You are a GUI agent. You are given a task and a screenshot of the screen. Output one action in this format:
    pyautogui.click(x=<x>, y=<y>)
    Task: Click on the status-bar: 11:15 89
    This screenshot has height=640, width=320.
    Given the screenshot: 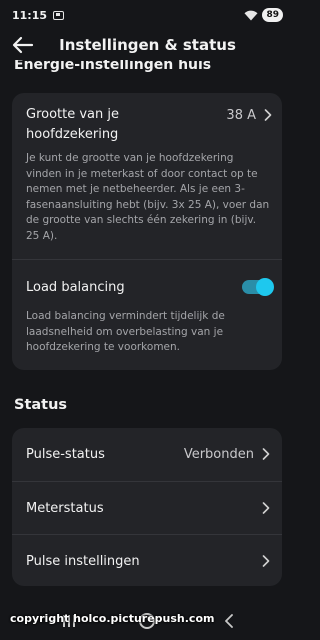 What is the action you would take?
    pyautogui.click(x=147, y=15)
    